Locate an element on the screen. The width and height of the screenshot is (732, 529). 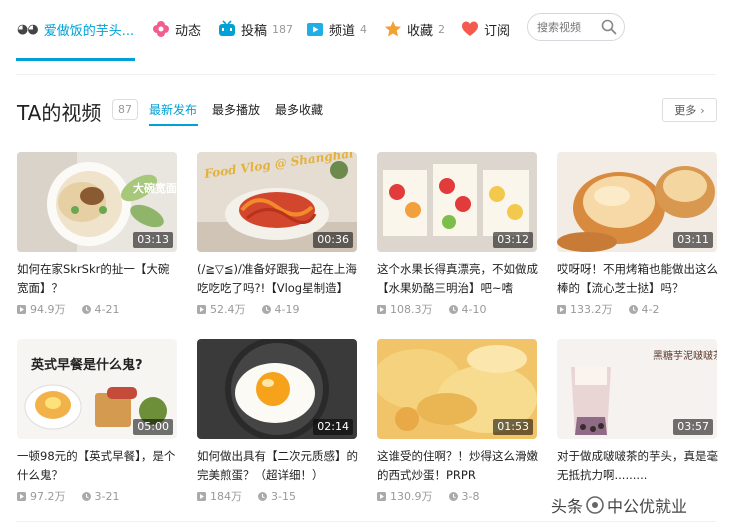
sort-tab-indicator is located at coordinates (173, 125).